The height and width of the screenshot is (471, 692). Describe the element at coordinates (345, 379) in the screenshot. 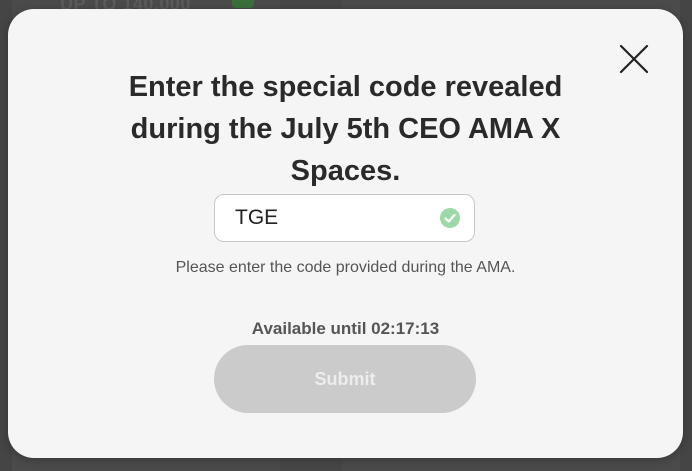

I see `submit-button: Submit` at that location.